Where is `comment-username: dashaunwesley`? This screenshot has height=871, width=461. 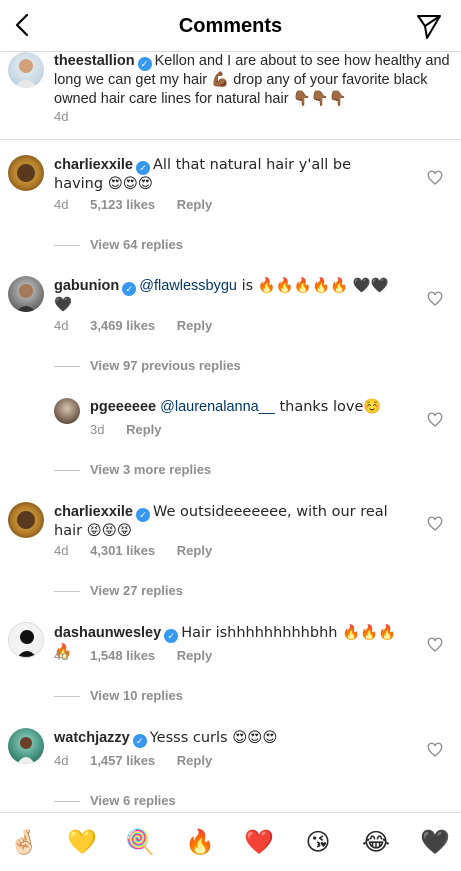 comment-username: dashaunwesley is located at coordinates (107, 633).